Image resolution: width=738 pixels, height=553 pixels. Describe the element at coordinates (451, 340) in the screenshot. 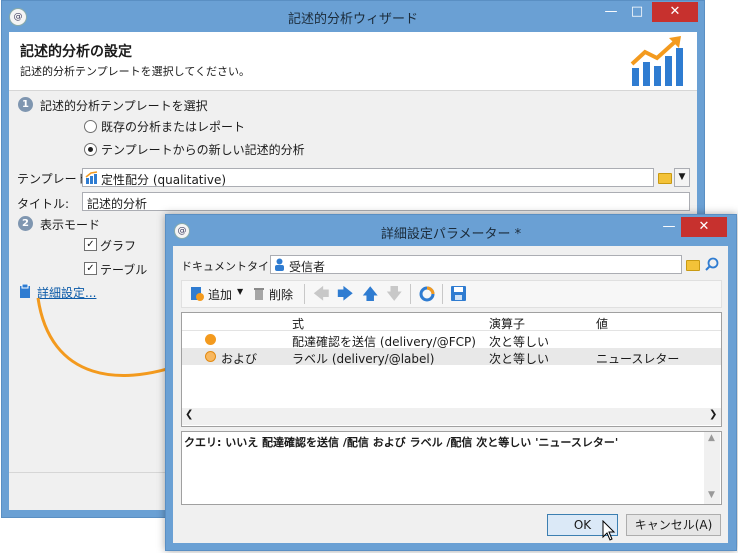

I see `table-row: 配達確認を送信 (delivery/@FCP) 次と等しい` at that location.